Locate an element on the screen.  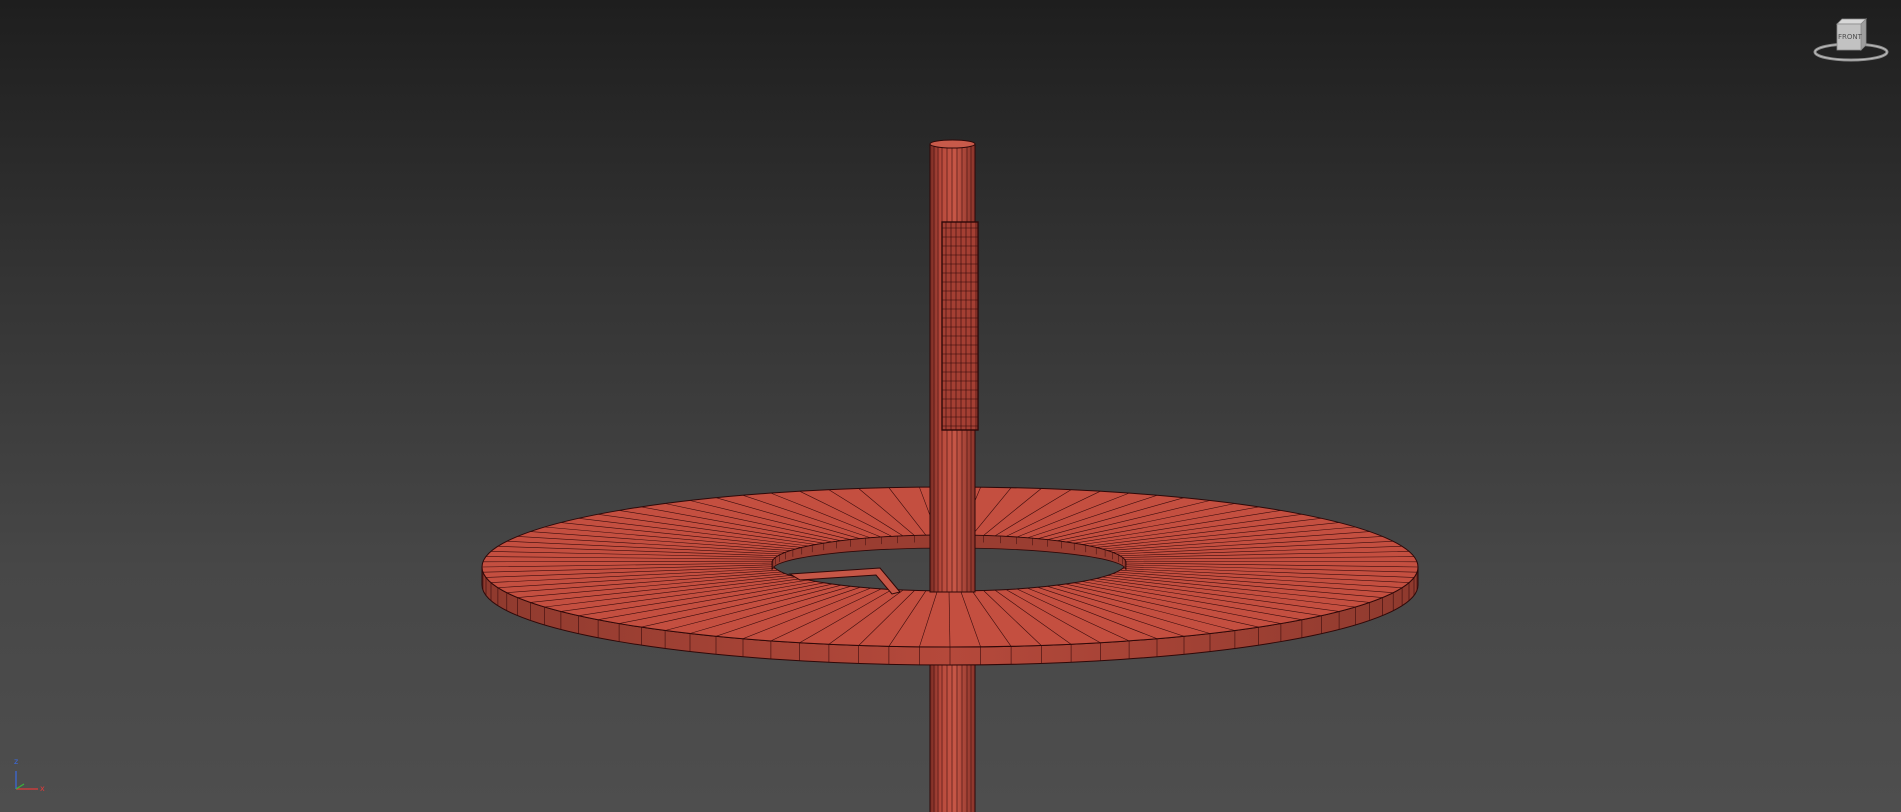
viewcube-icon is located at coordinates (1851, 41).